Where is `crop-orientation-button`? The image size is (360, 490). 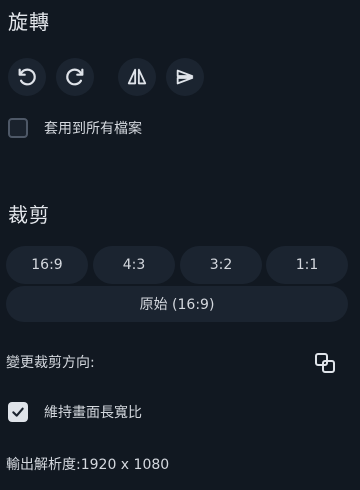
crop-orientation-button is located at coordinates (325, 363).